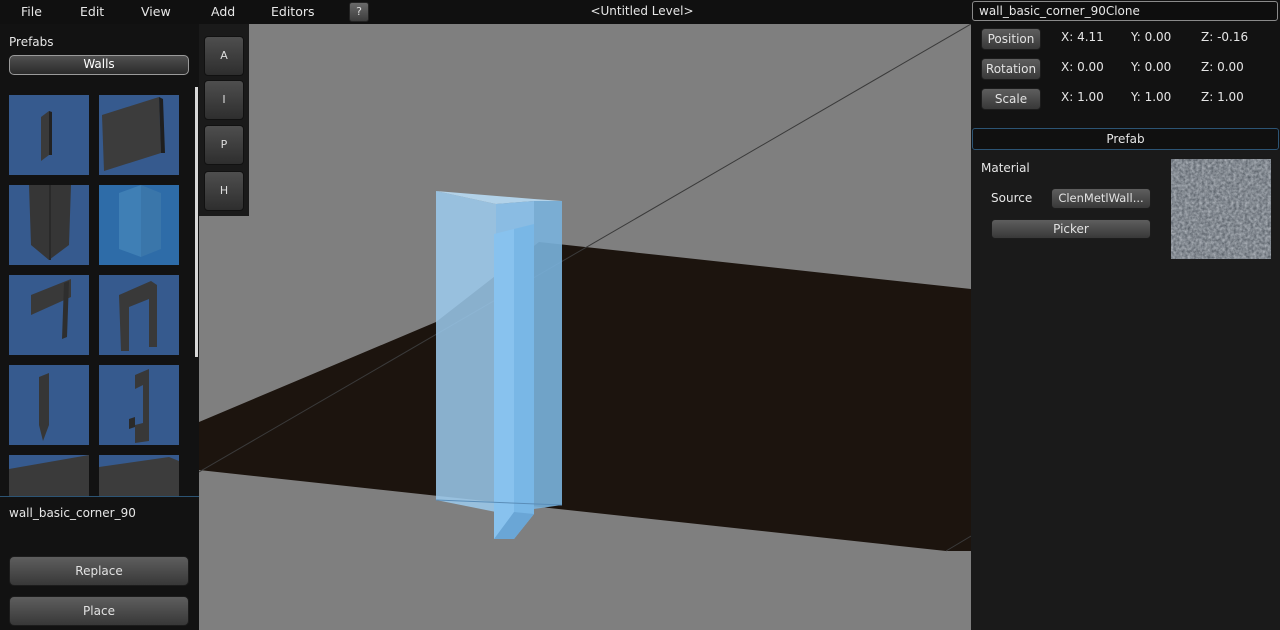  Describe the element at coordinates (1082, 97) in the screenshot. I see `scale-x: X: 1.00` at that location.